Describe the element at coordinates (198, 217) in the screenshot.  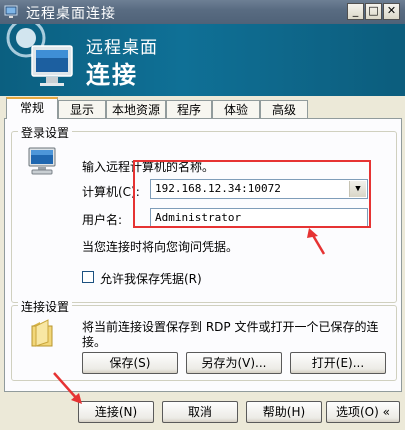
I see `username-value: Administrator` at that location.